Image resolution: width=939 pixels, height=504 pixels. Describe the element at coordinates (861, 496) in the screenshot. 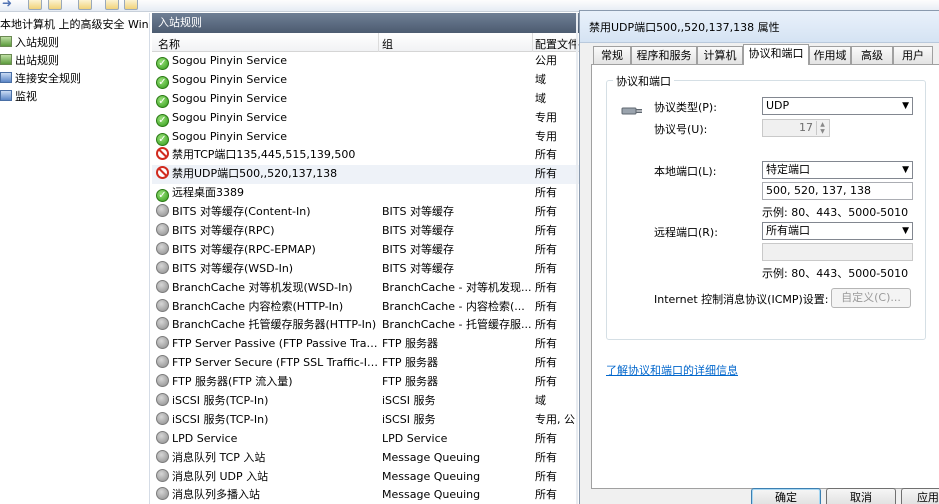

I see `cancel-button: 取消` at that location.